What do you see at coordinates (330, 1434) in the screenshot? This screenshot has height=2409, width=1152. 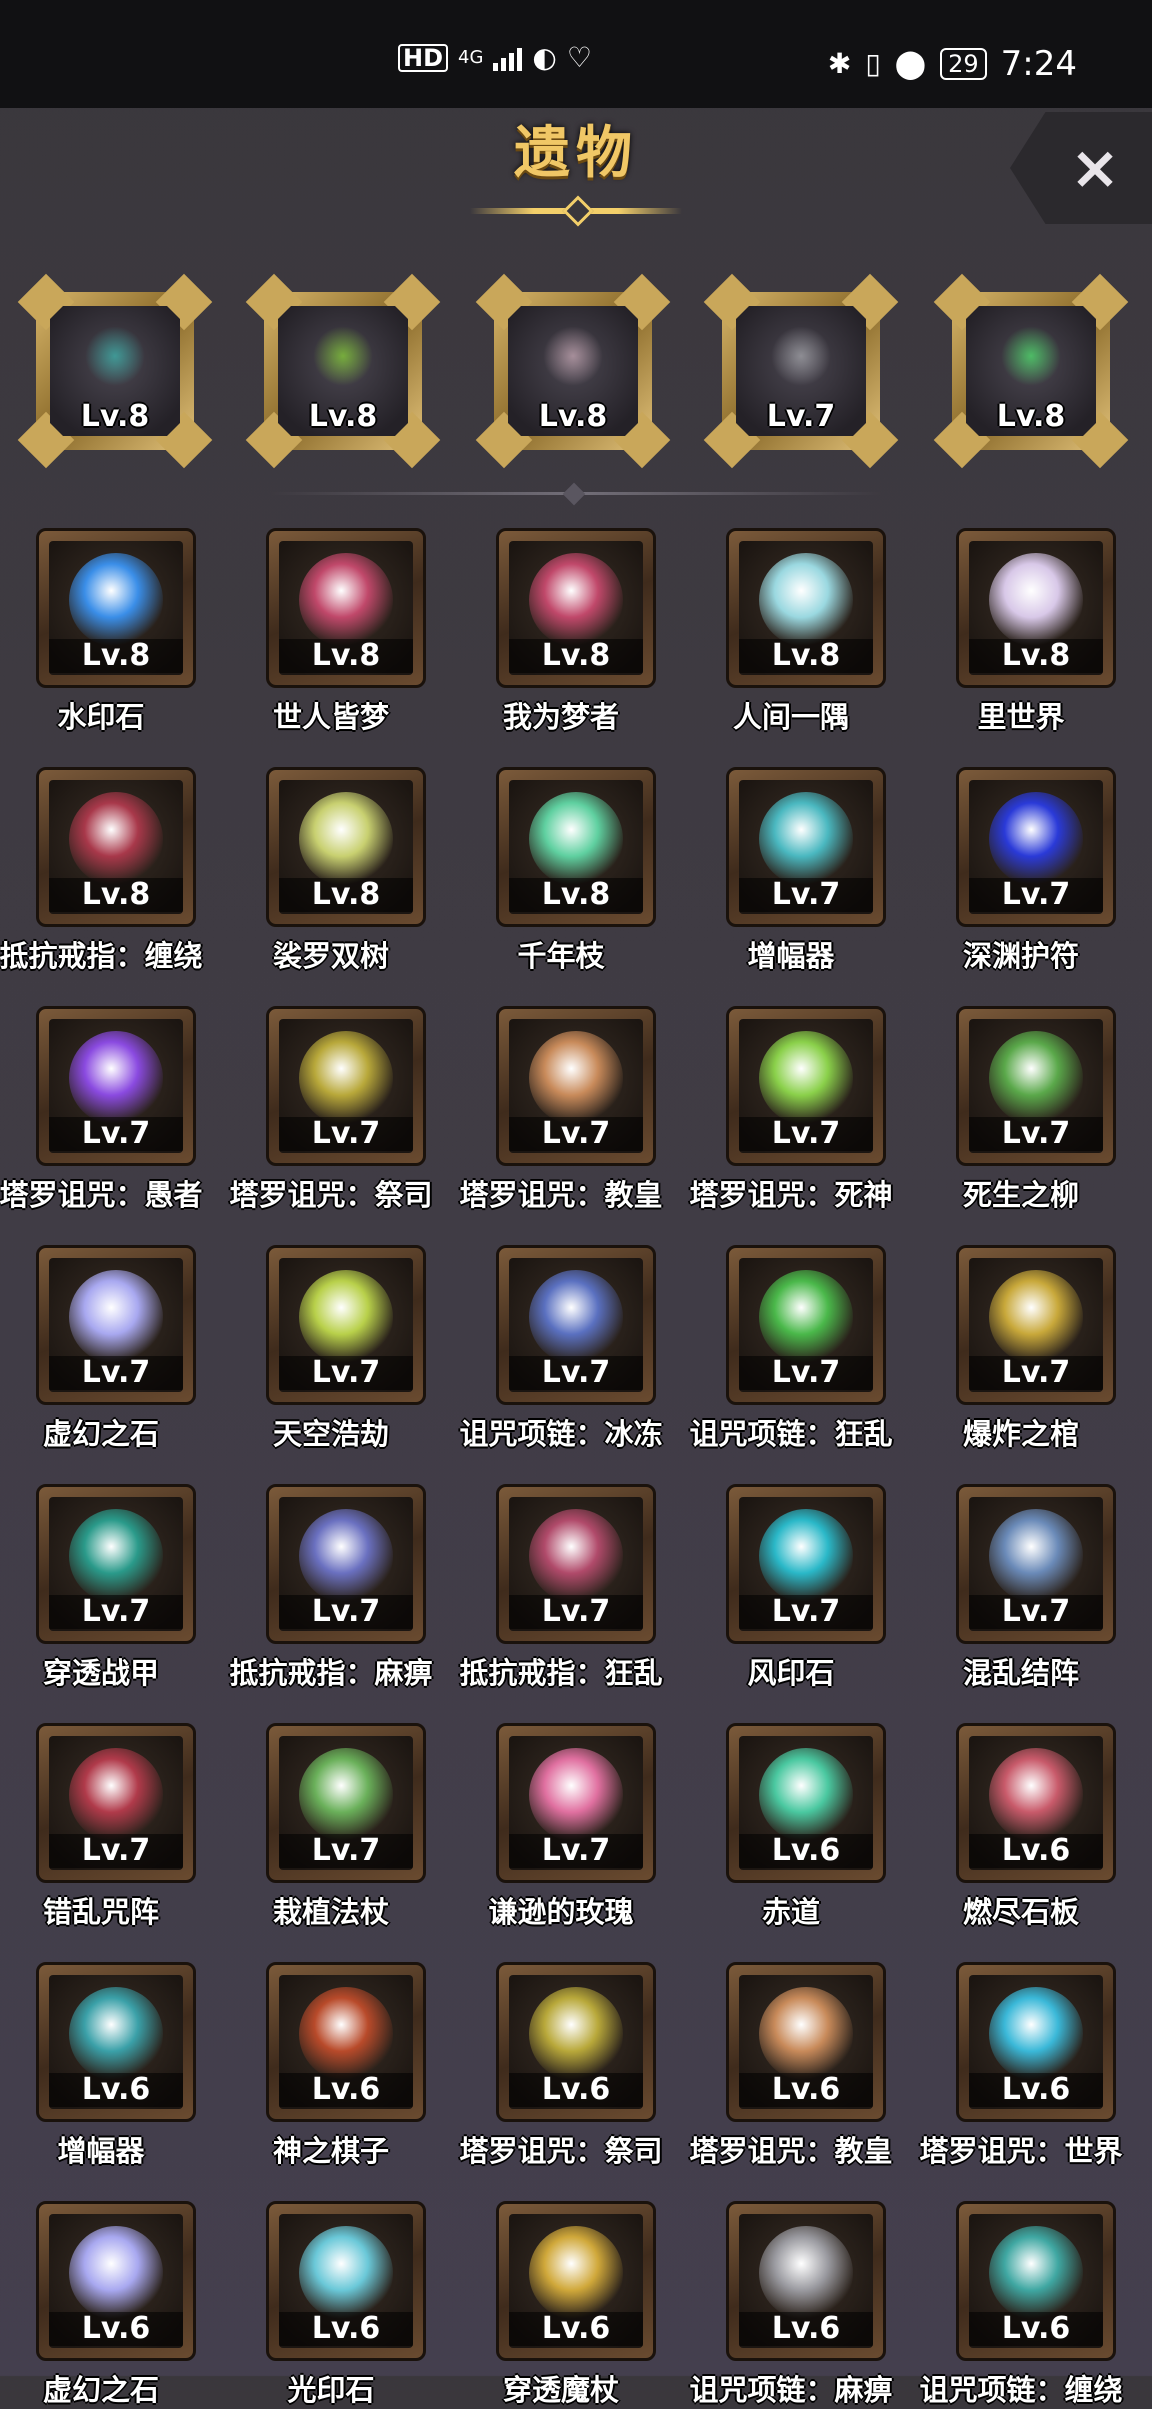 I see `relic-name: 天空浩劫` at bounding box center [330, 1434].